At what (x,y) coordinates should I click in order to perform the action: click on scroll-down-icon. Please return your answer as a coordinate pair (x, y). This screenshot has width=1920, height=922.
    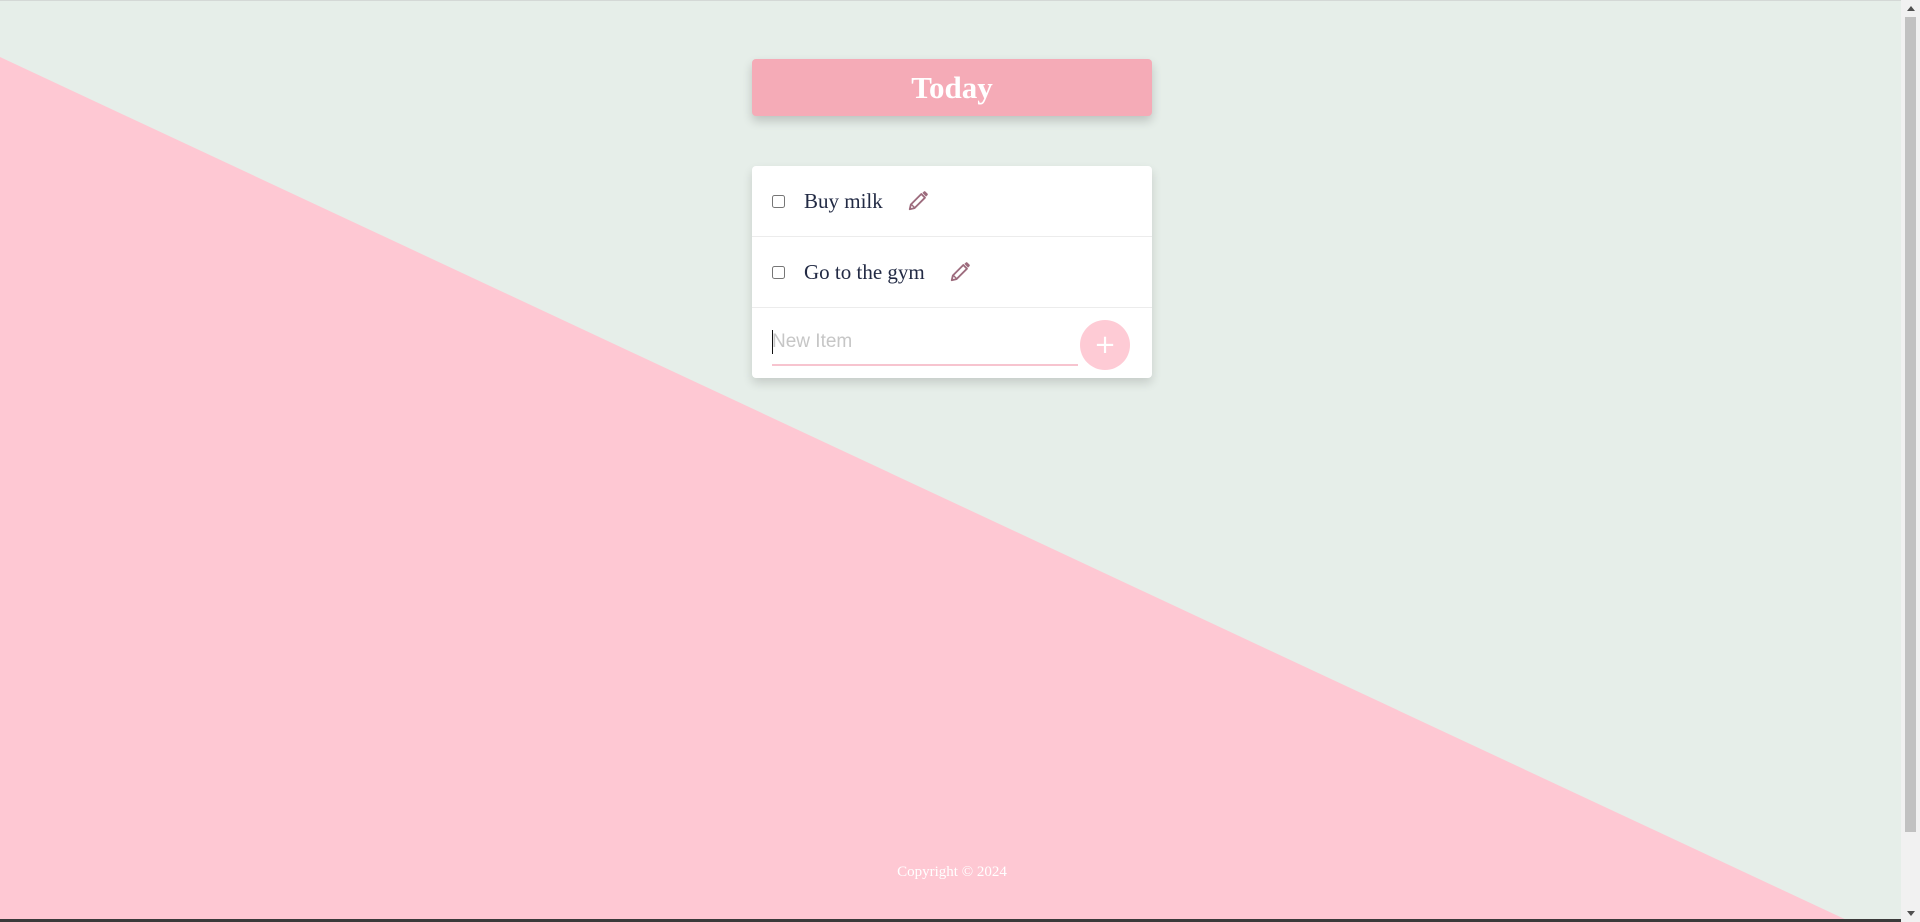
    Looking at the image, I should click on (1910, 913).